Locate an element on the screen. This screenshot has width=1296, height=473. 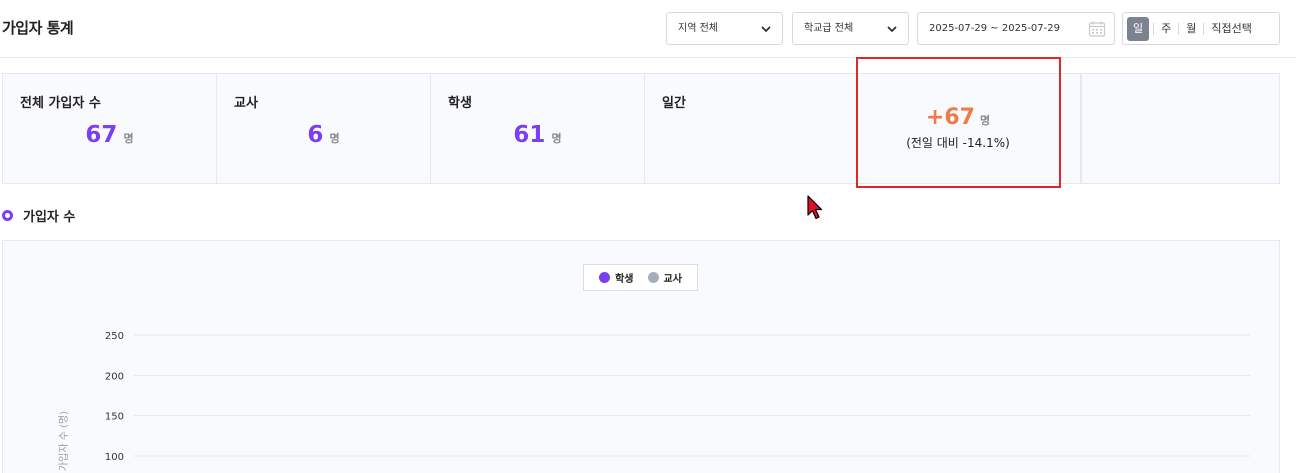
page-title: 가입자 통계 is located at coordinates (38, 28).